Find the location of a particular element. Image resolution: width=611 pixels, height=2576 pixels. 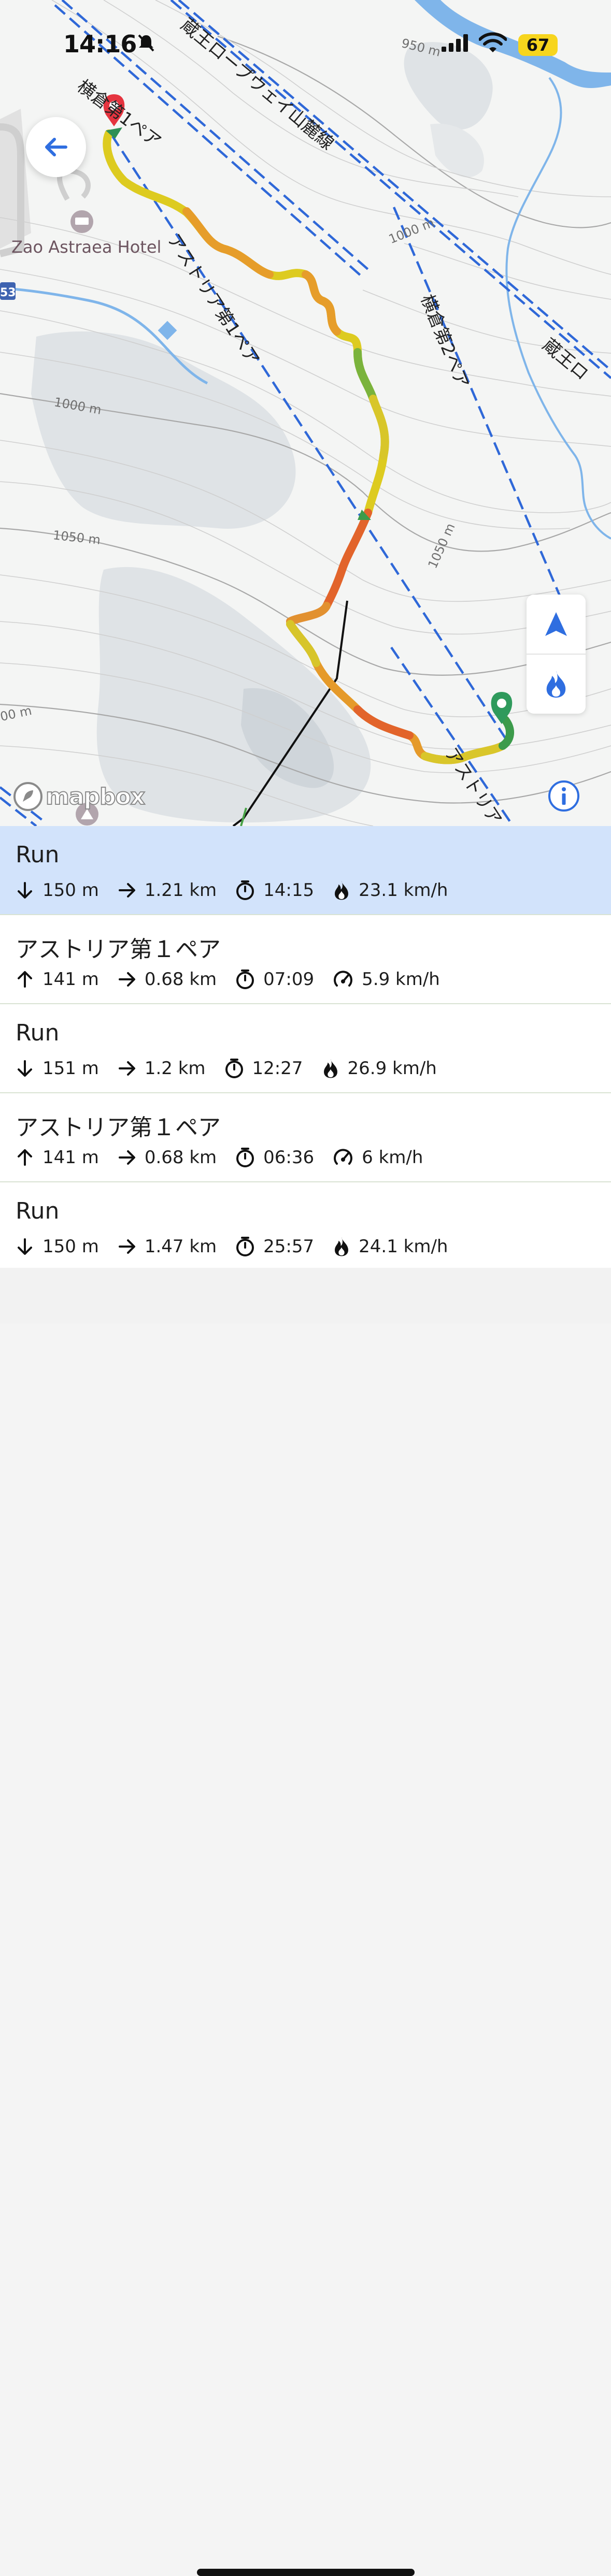

speed-stat-value: 23.1 km/h is located at coordinates (404, 890).